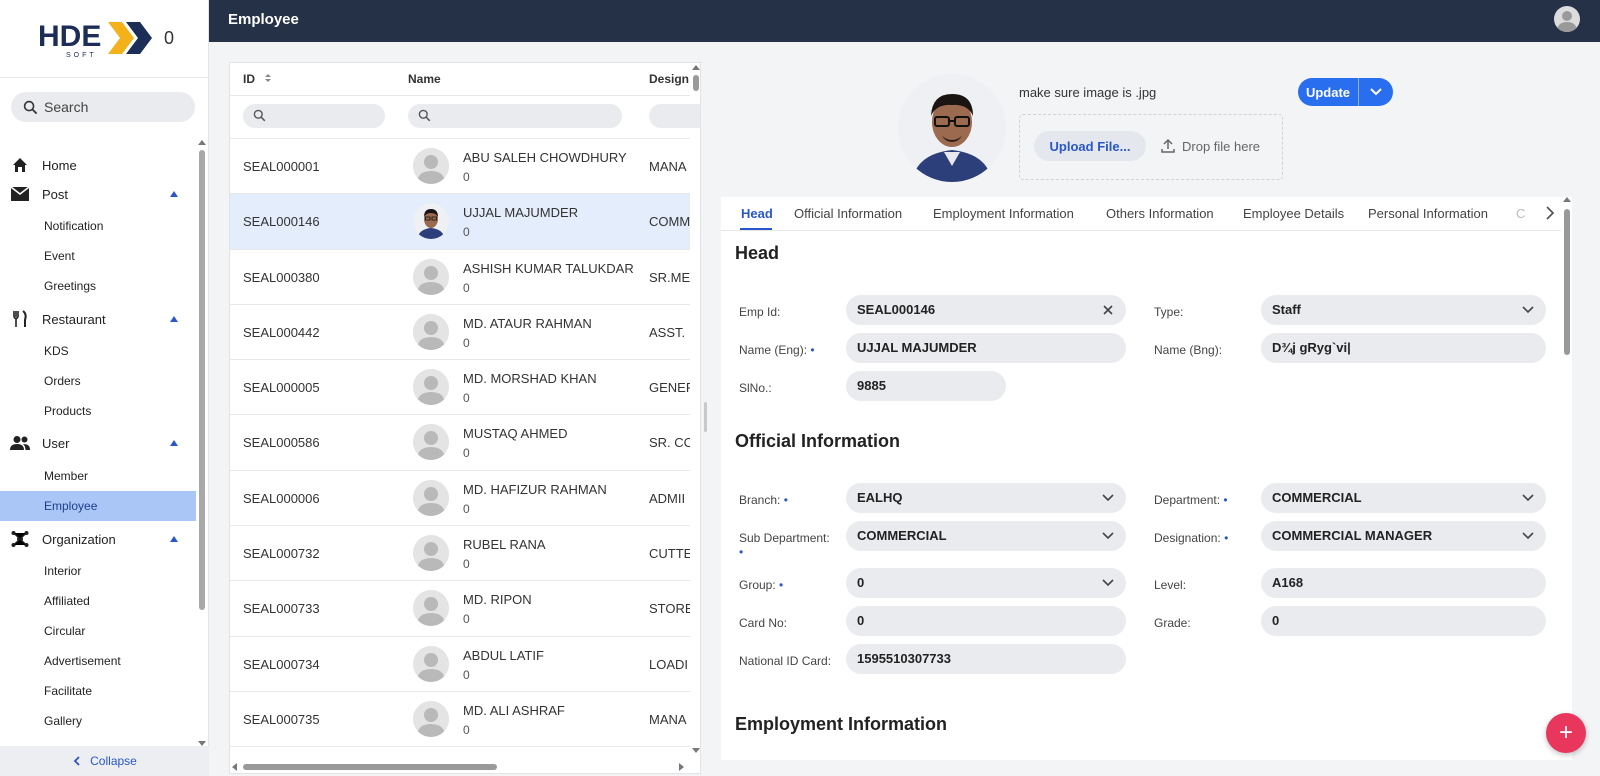 This screenshot has height=776, width=1600. What do you see at coordinates (504, 545) in the screenshot?
I see `employee-name-cell: RUBEL RANA` at bounding box center [504, 545].